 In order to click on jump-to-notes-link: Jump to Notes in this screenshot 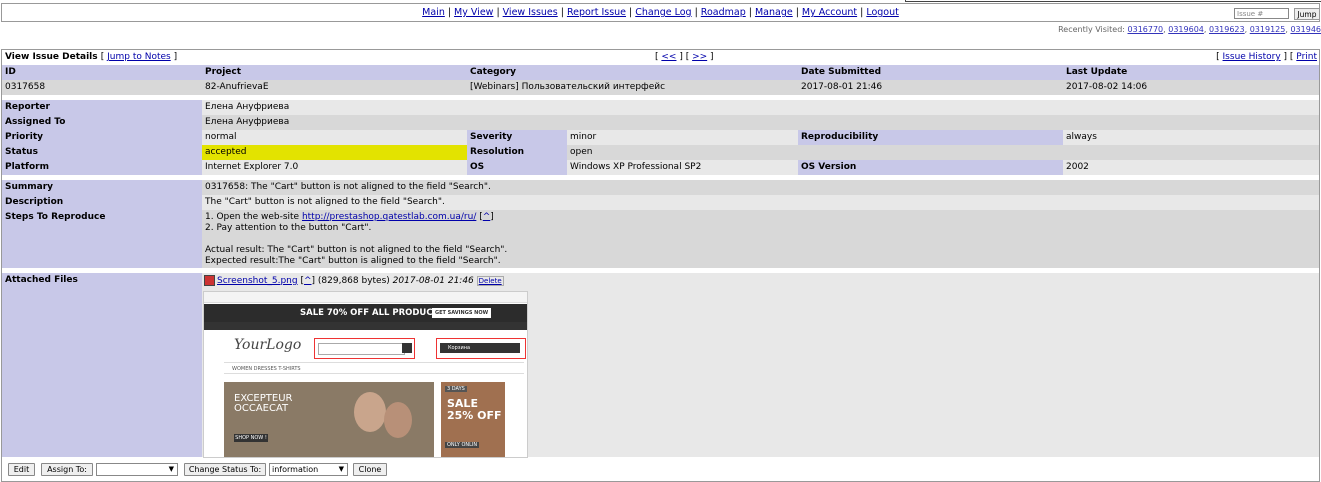, I will do `click(139, 57)`.